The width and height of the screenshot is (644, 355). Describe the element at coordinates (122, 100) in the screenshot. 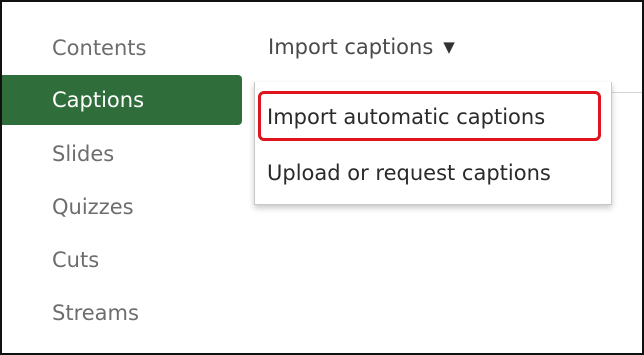

I see `sidebar-item-captions: Captions` at that location.